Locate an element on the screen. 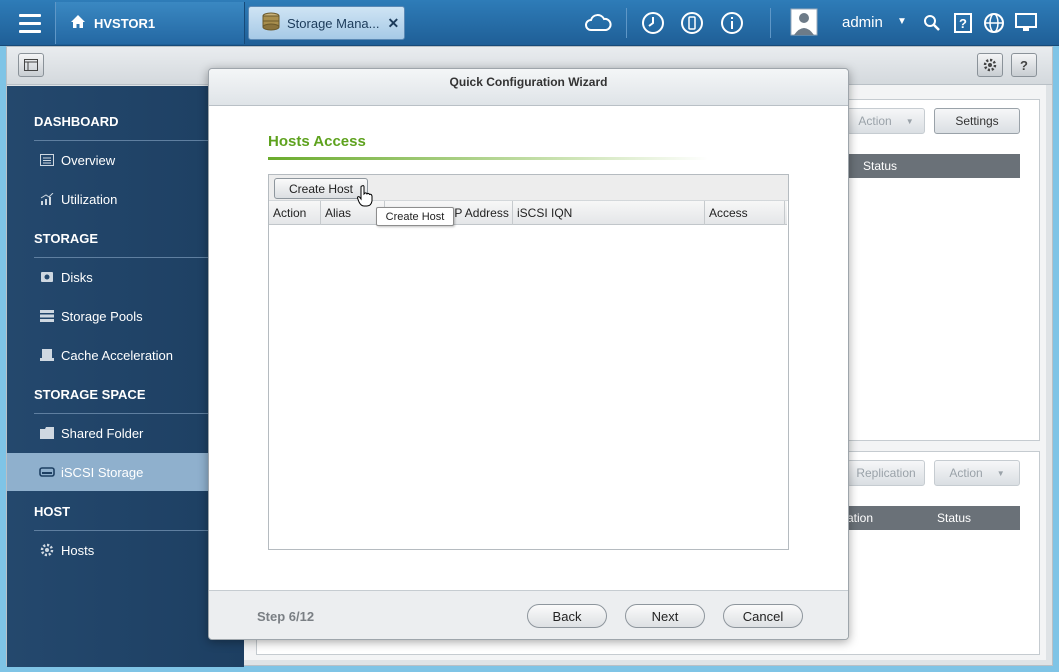  section-storage-space: STORAGE SPACE is located at coordinates (90, 394).